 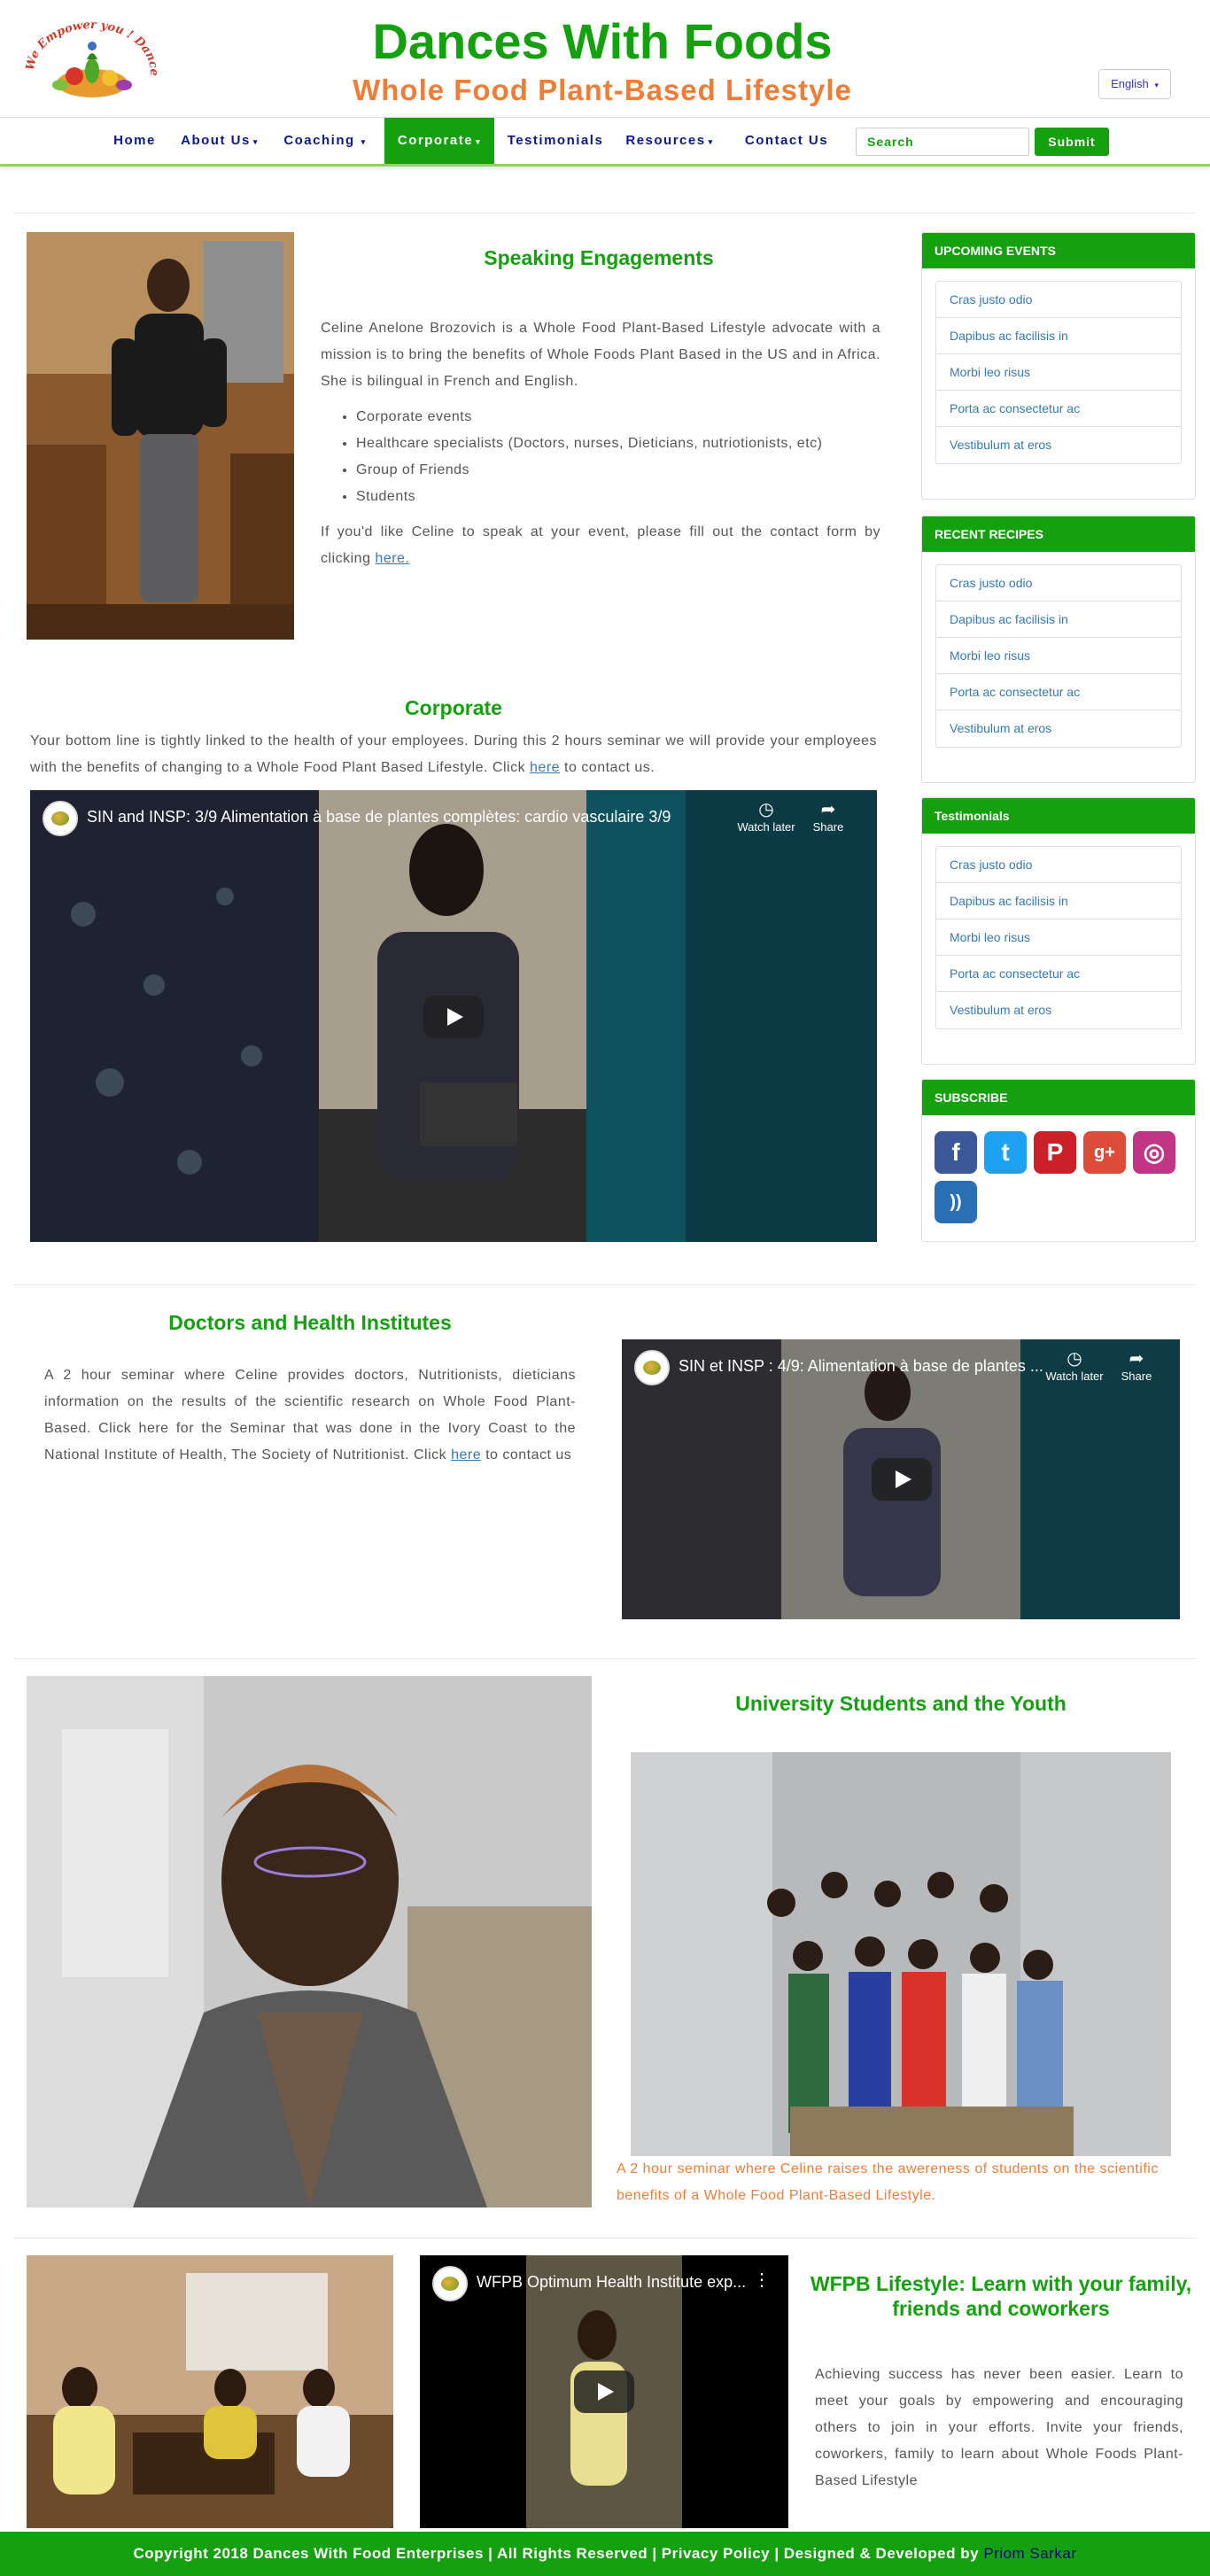 I want to click on nav-contact-us: Contact Us, so click(x=787, y=141).